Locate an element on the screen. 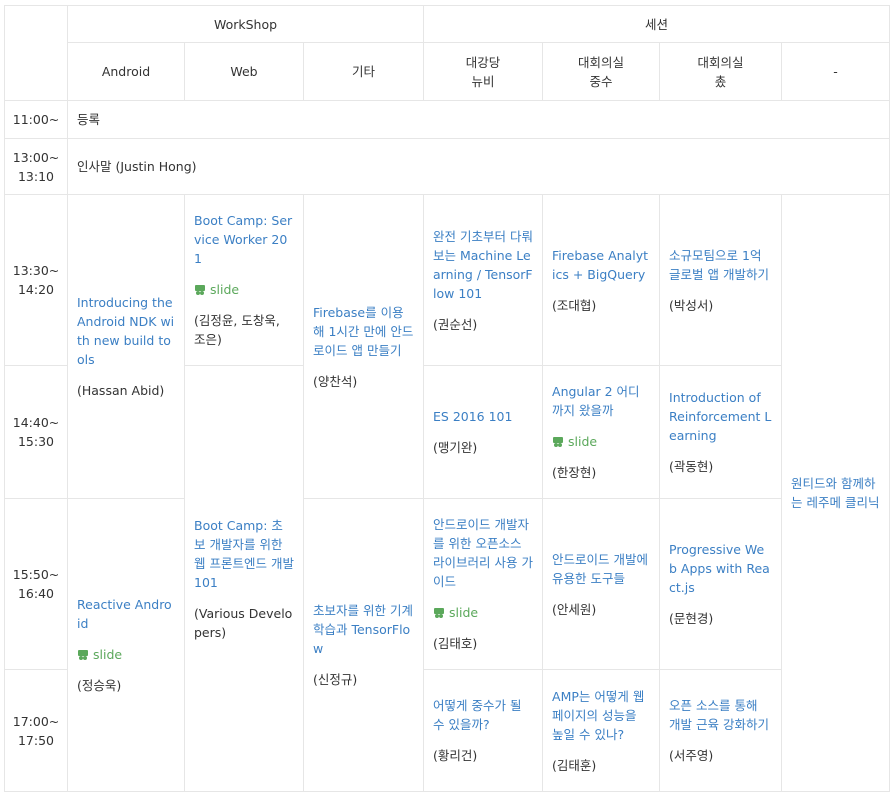  session-cell: 오픈 소스를 통해 개발 근육 강화하기 (서주영) is located at coordinates (721, 730).